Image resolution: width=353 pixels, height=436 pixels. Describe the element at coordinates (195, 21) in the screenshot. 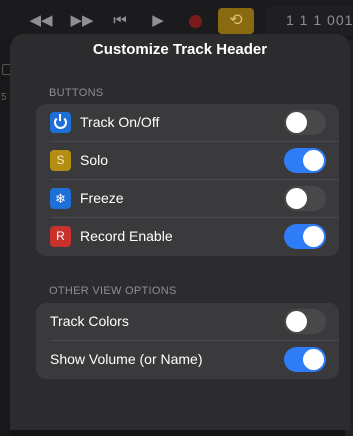

I see `record-icon` at that location.